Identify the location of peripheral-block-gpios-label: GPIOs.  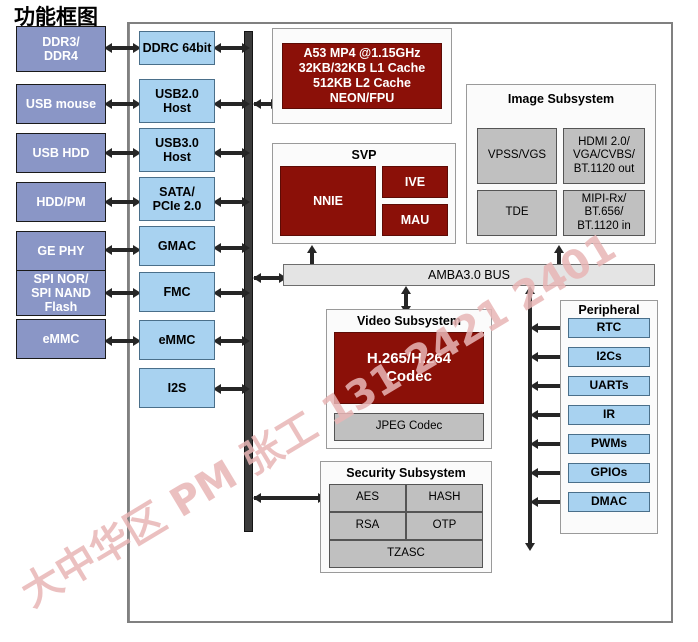
(609, 472).